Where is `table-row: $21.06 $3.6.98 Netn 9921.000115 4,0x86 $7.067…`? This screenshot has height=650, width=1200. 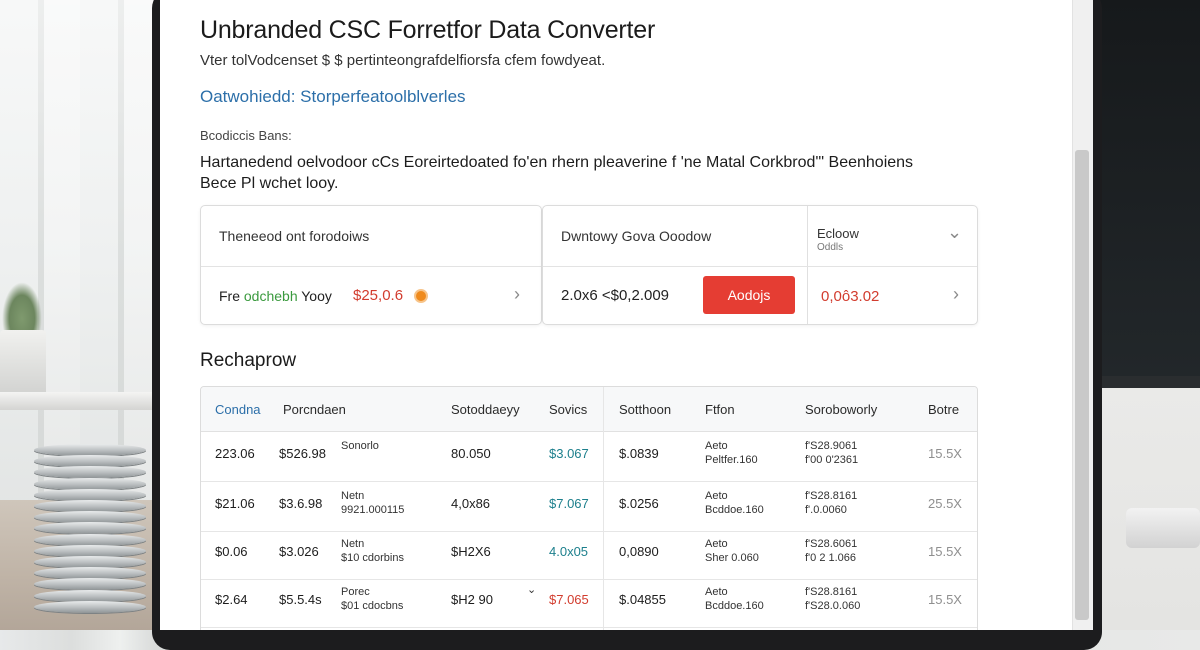
table-row: $21.06 $3.6.98 Netn 9921.000115 4,0x86 $7.067… is located at coordinates (589, 506).